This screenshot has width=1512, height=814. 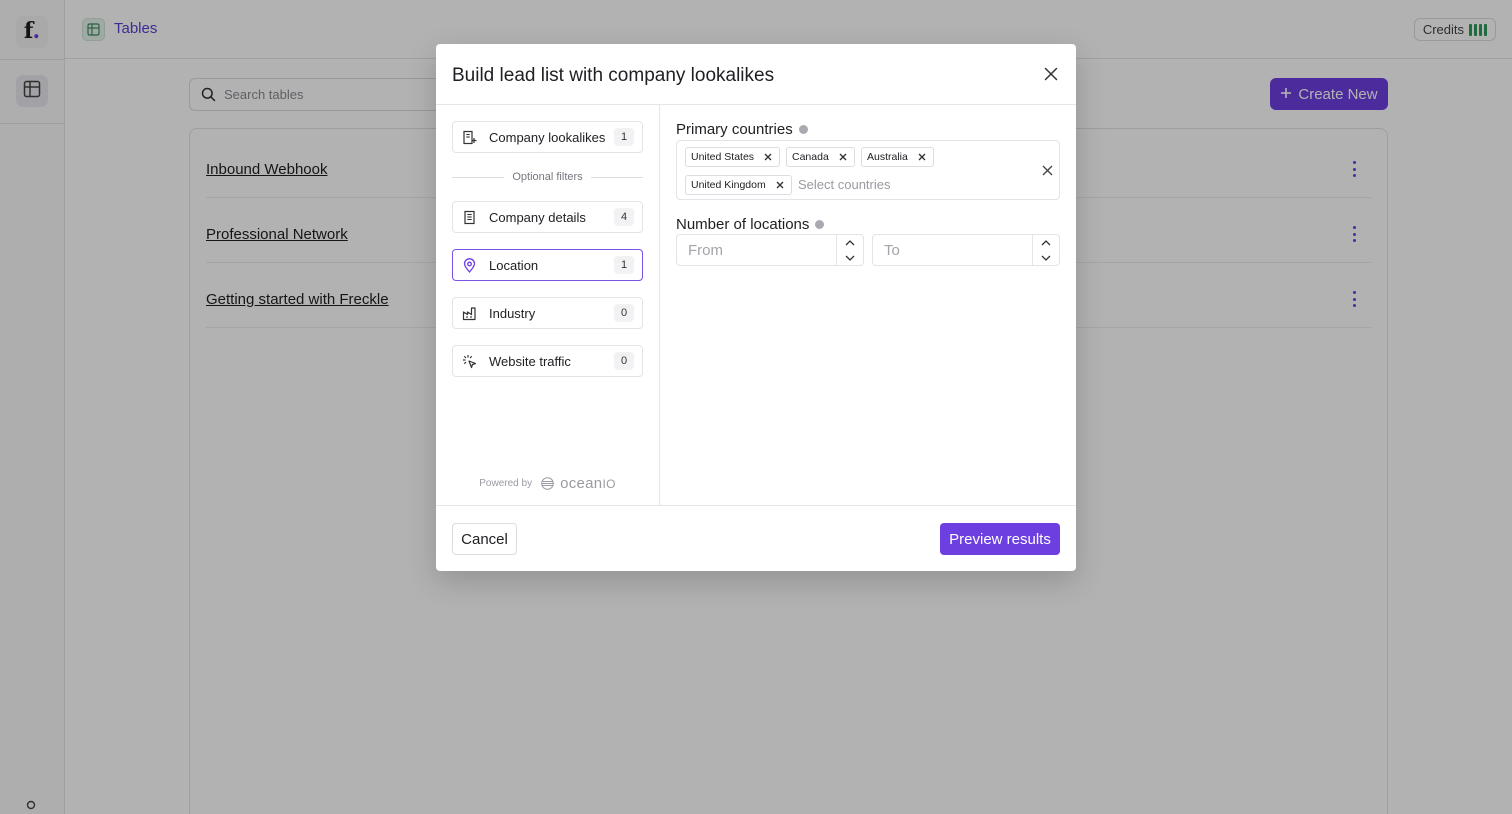 I want to click on ocean-io-logo: oceanIO, so click(x=578, y=483).